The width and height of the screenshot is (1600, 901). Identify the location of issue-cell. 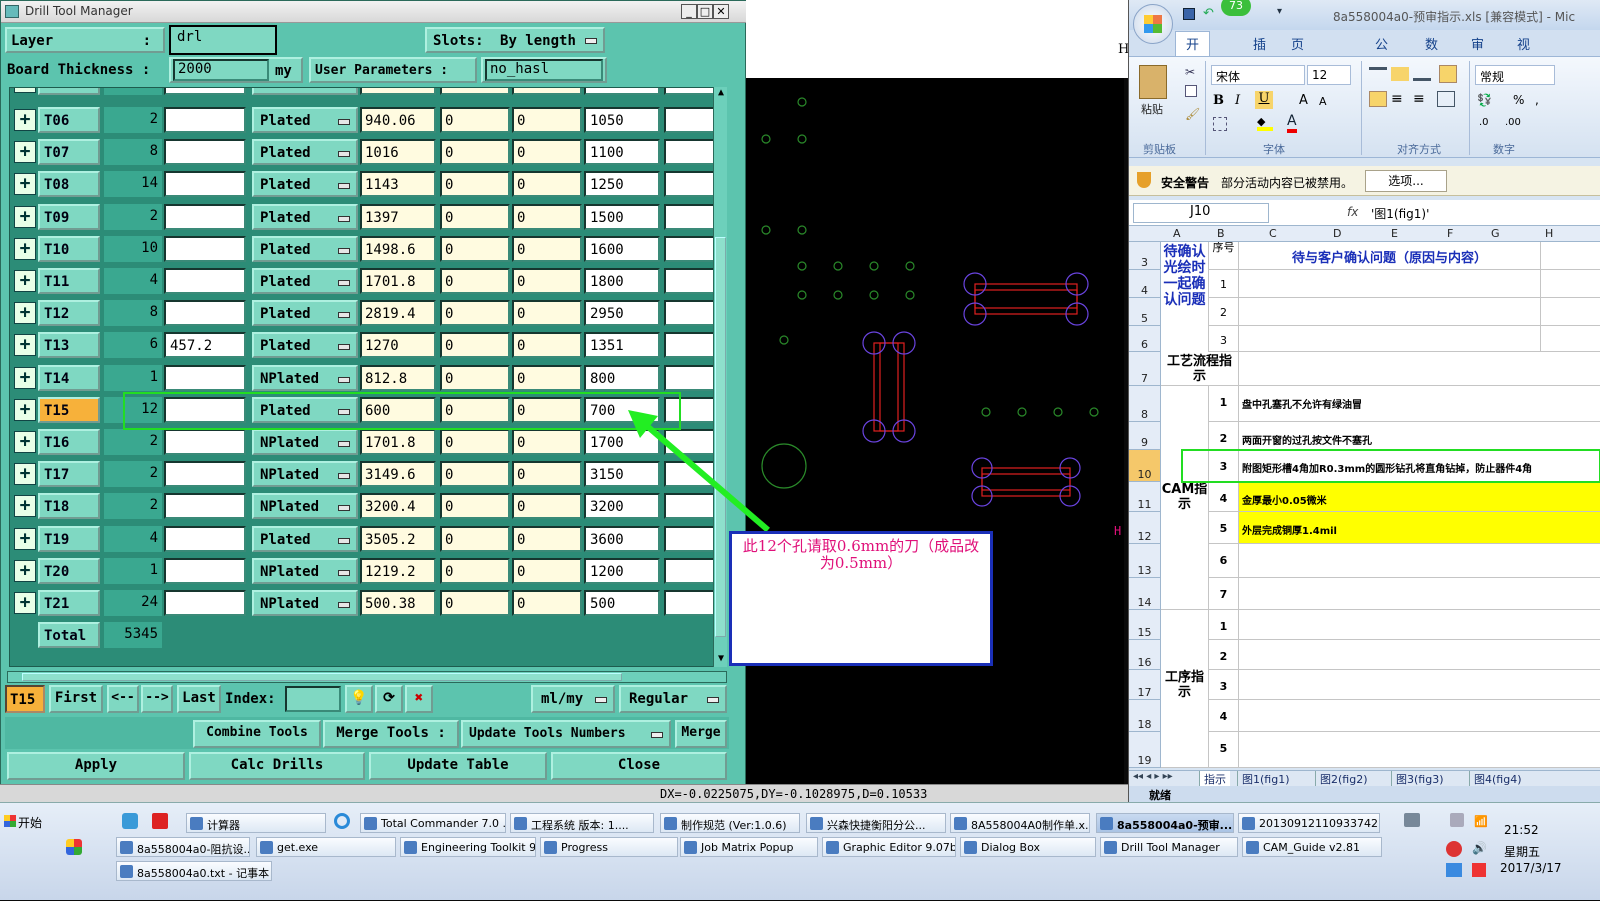
(1390, 339).